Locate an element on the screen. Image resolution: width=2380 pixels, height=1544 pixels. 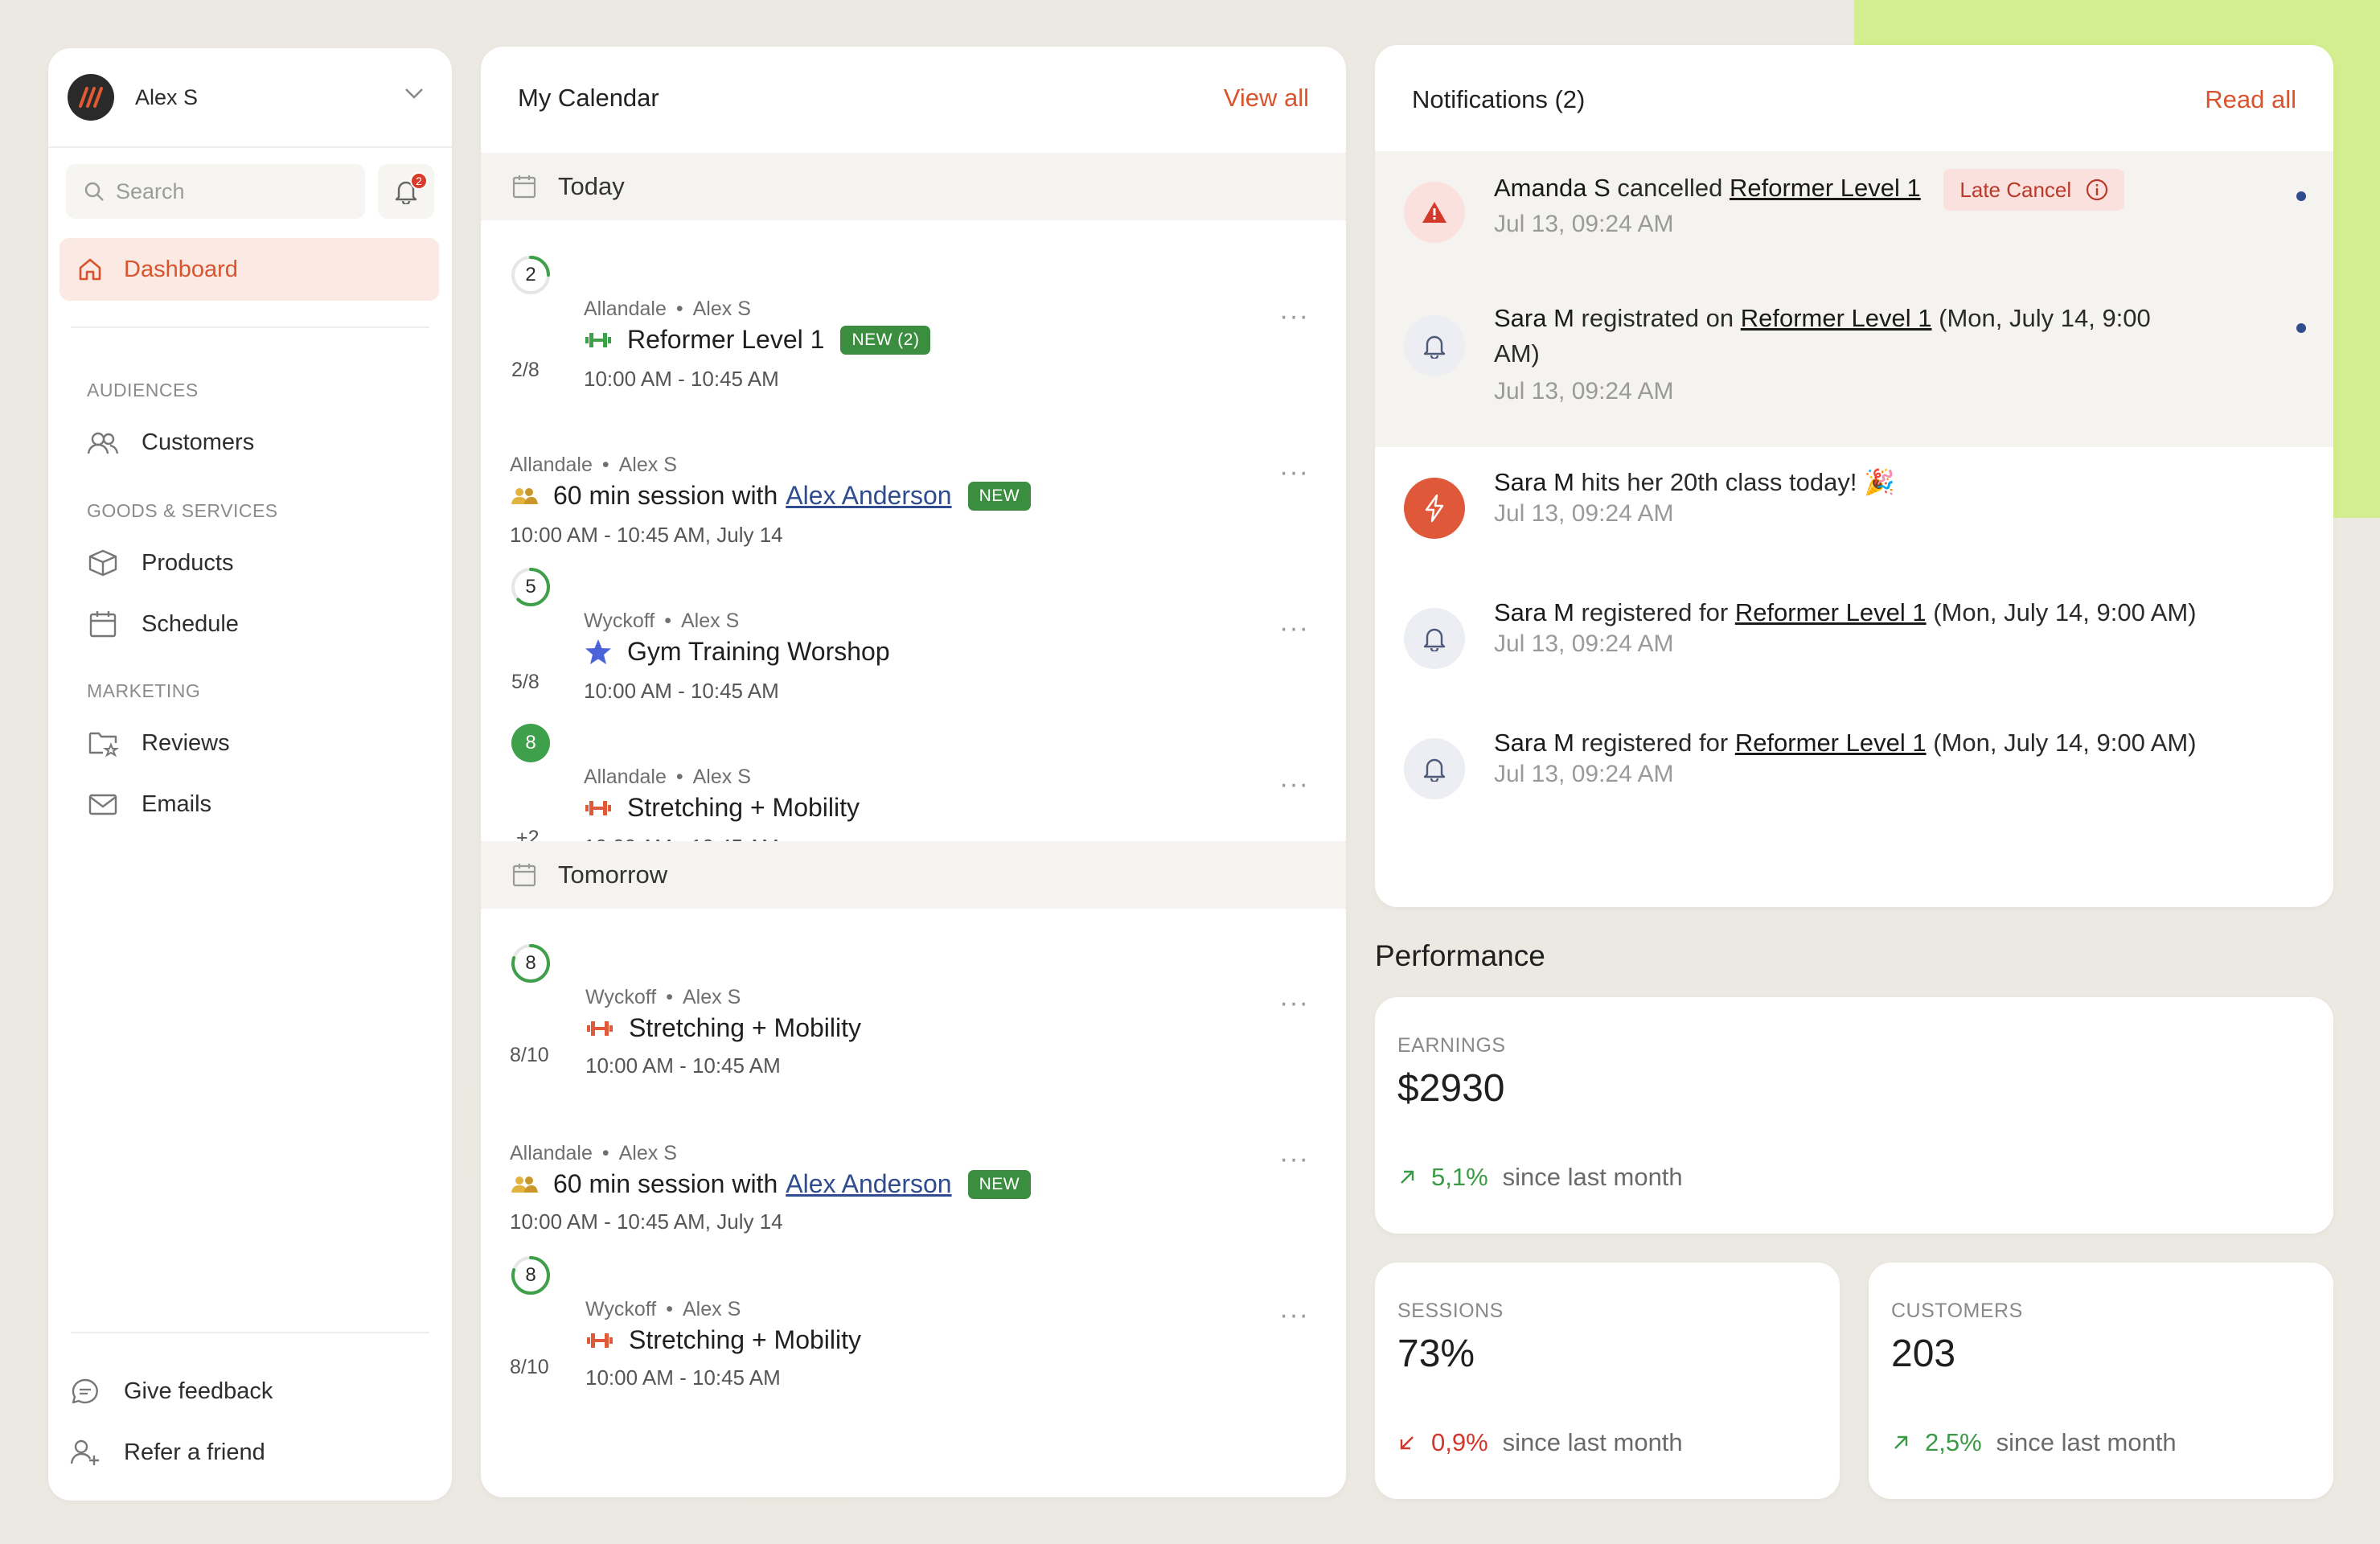
notification-time: Jul 13, 09:24 AM is located at coordinates (1584, 224).